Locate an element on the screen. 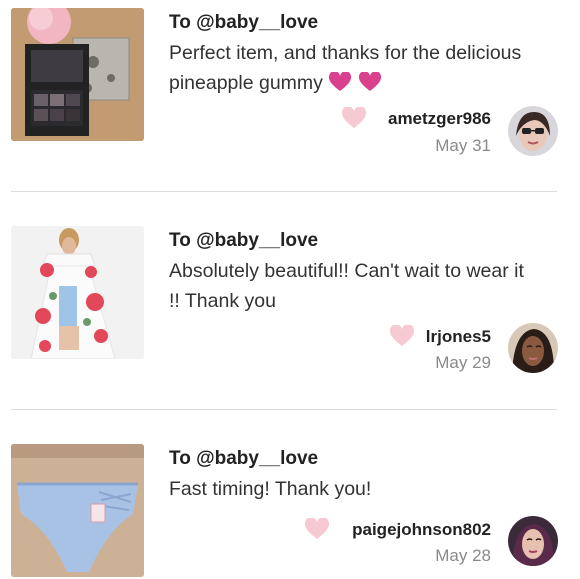 The height and width of the screenshot is (579, 580). floral-dress-photo-icon is located at coordinates (77, 292).